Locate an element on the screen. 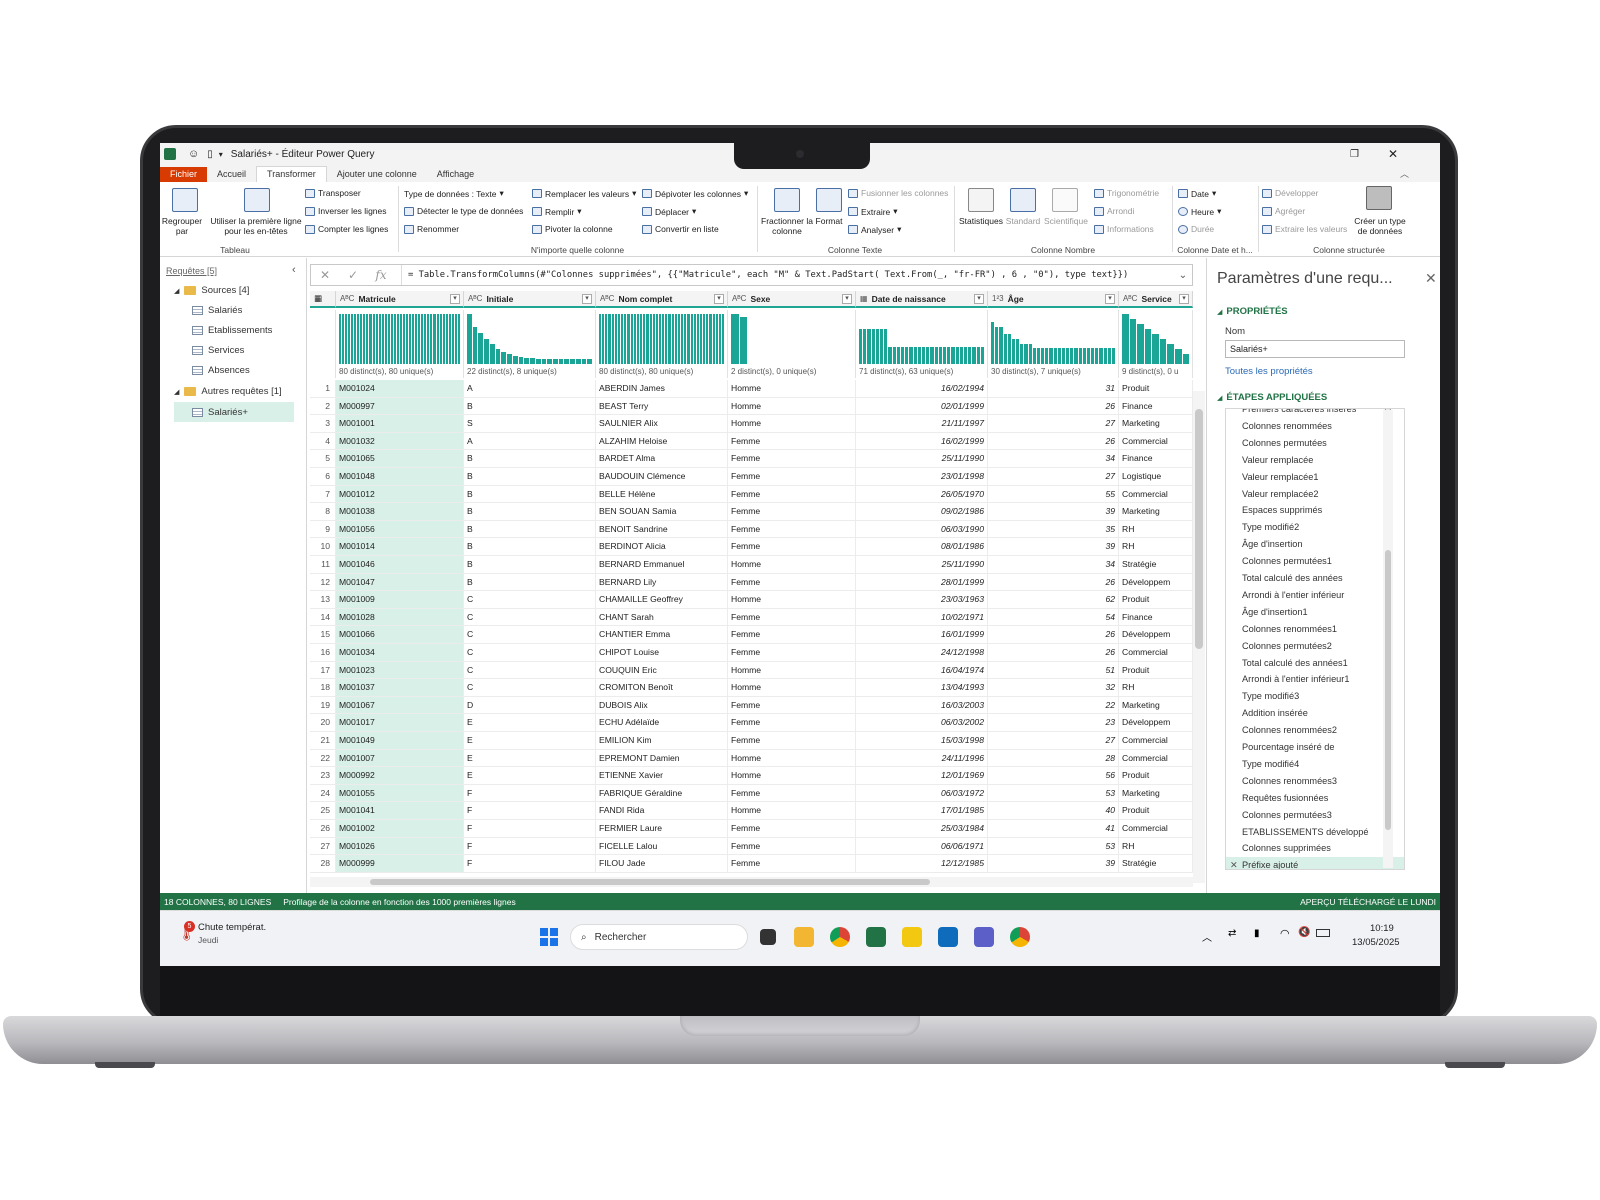  applied-step: Colonnes permutées1 is located at coordinates (1322, 561).